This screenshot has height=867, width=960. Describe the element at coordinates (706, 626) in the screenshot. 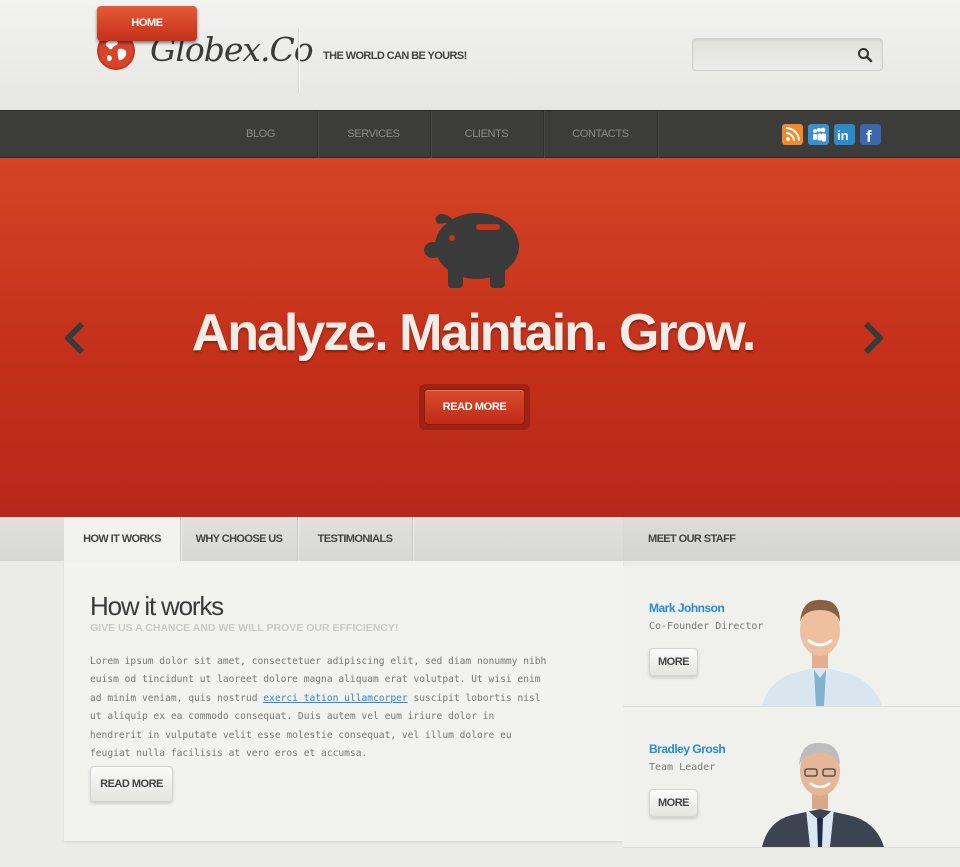

I see `staff-role: Co-Founder Director` at that location.